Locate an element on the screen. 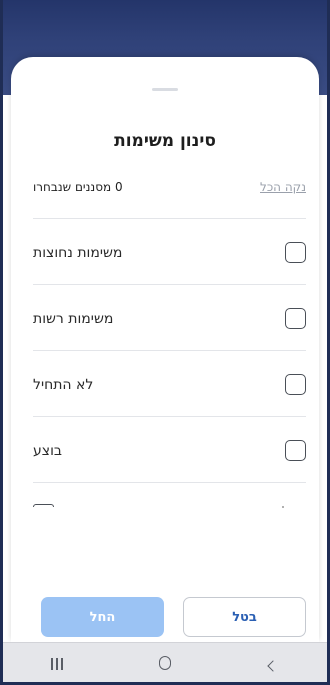  filter-option-partial is located at coordinates (169, 495).